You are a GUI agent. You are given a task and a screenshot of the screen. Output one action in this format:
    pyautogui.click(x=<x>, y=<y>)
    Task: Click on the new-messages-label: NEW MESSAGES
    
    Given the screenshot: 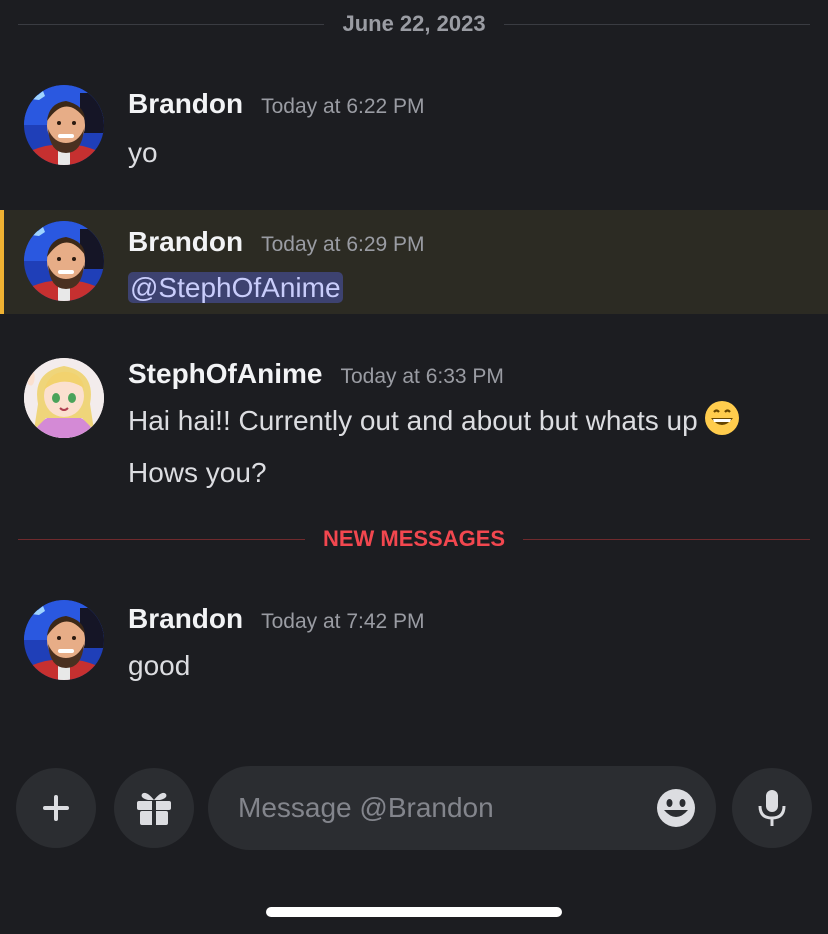 What is the action you would take?
    pyautogui.click(x=414, y=538)
    